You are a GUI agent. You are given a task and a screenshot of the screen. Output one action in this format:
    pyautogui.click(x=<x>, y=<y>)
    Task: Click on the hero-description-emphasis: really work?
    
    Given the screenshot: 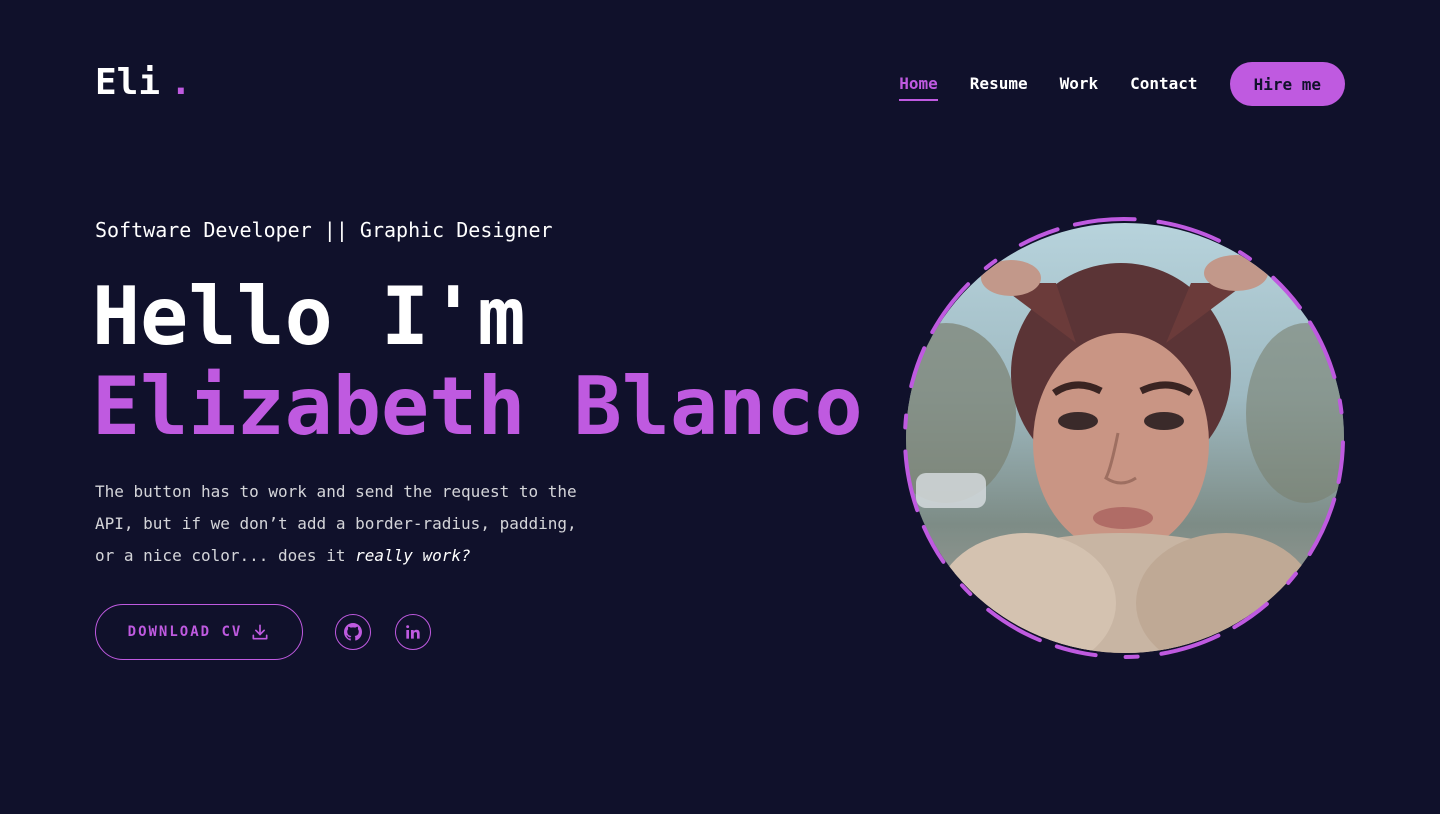 What is the action you would take?
    pyautogui.click(x=413, y=555)
    